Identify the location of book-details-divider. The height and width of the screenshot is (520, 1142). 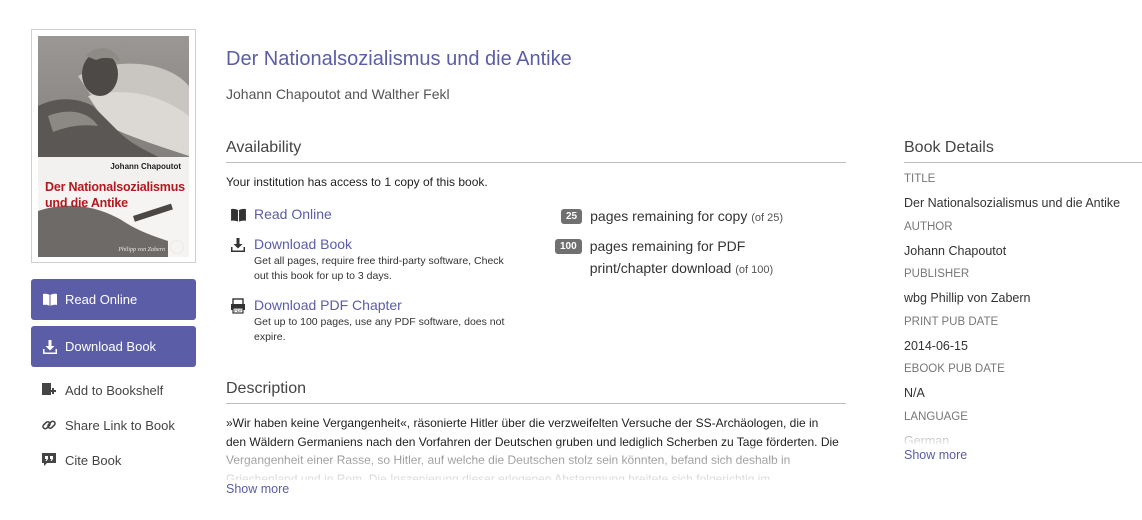
(1023, 162).